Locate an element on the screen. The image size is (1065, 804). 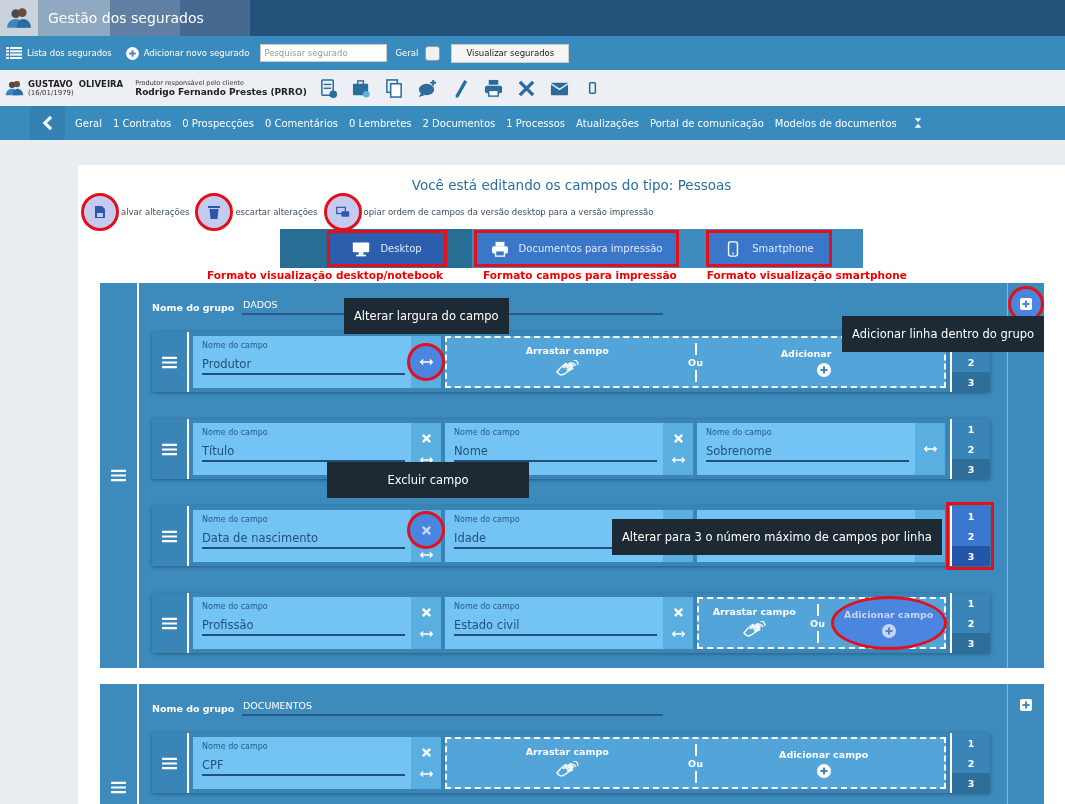
mode-caption: Formato campos para impressão is located at coordinates (580, 275).